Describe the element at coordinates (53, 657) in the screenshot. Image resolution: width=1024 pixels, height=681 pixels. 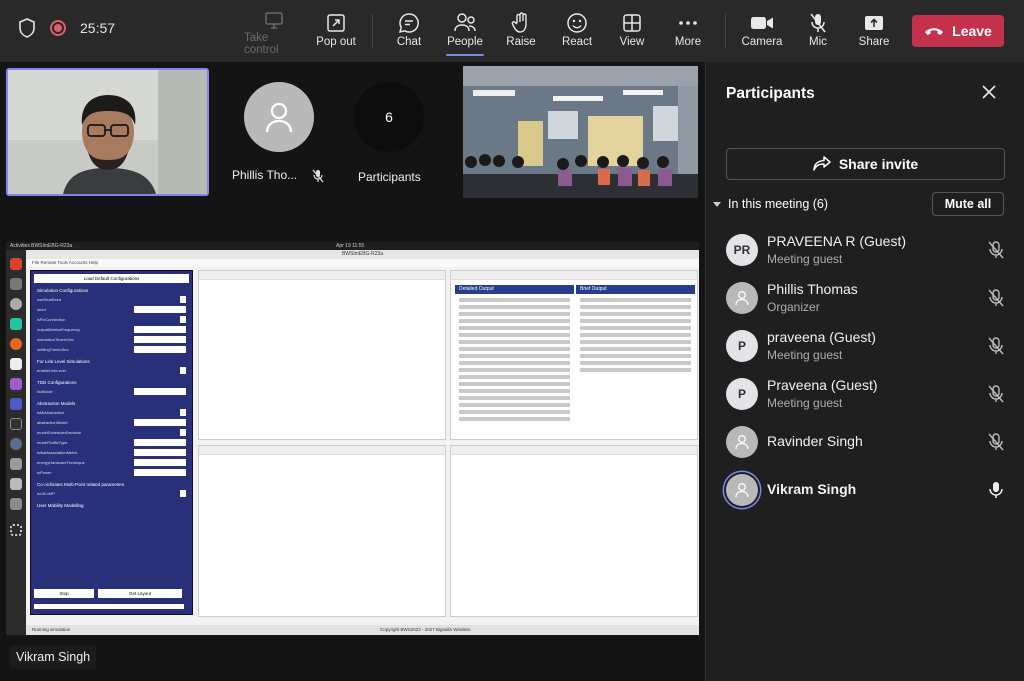
I see `speaker-name-label: Vikram Singh` at that location.